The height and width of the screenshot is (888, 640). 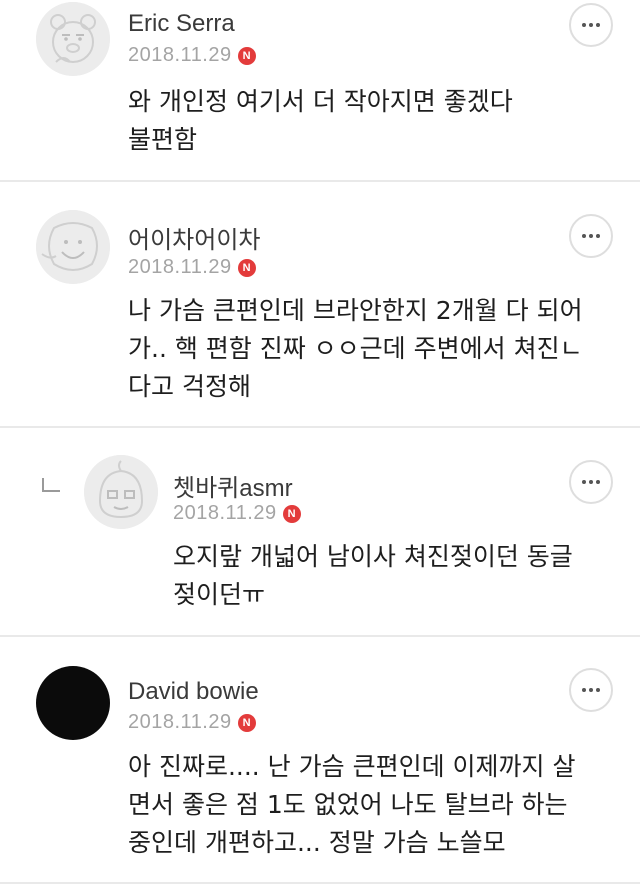 I want to click on comment-text: 와 개인정 여기서 더 작아지면 좋겠다 불편함, so click(x=320, y=121).